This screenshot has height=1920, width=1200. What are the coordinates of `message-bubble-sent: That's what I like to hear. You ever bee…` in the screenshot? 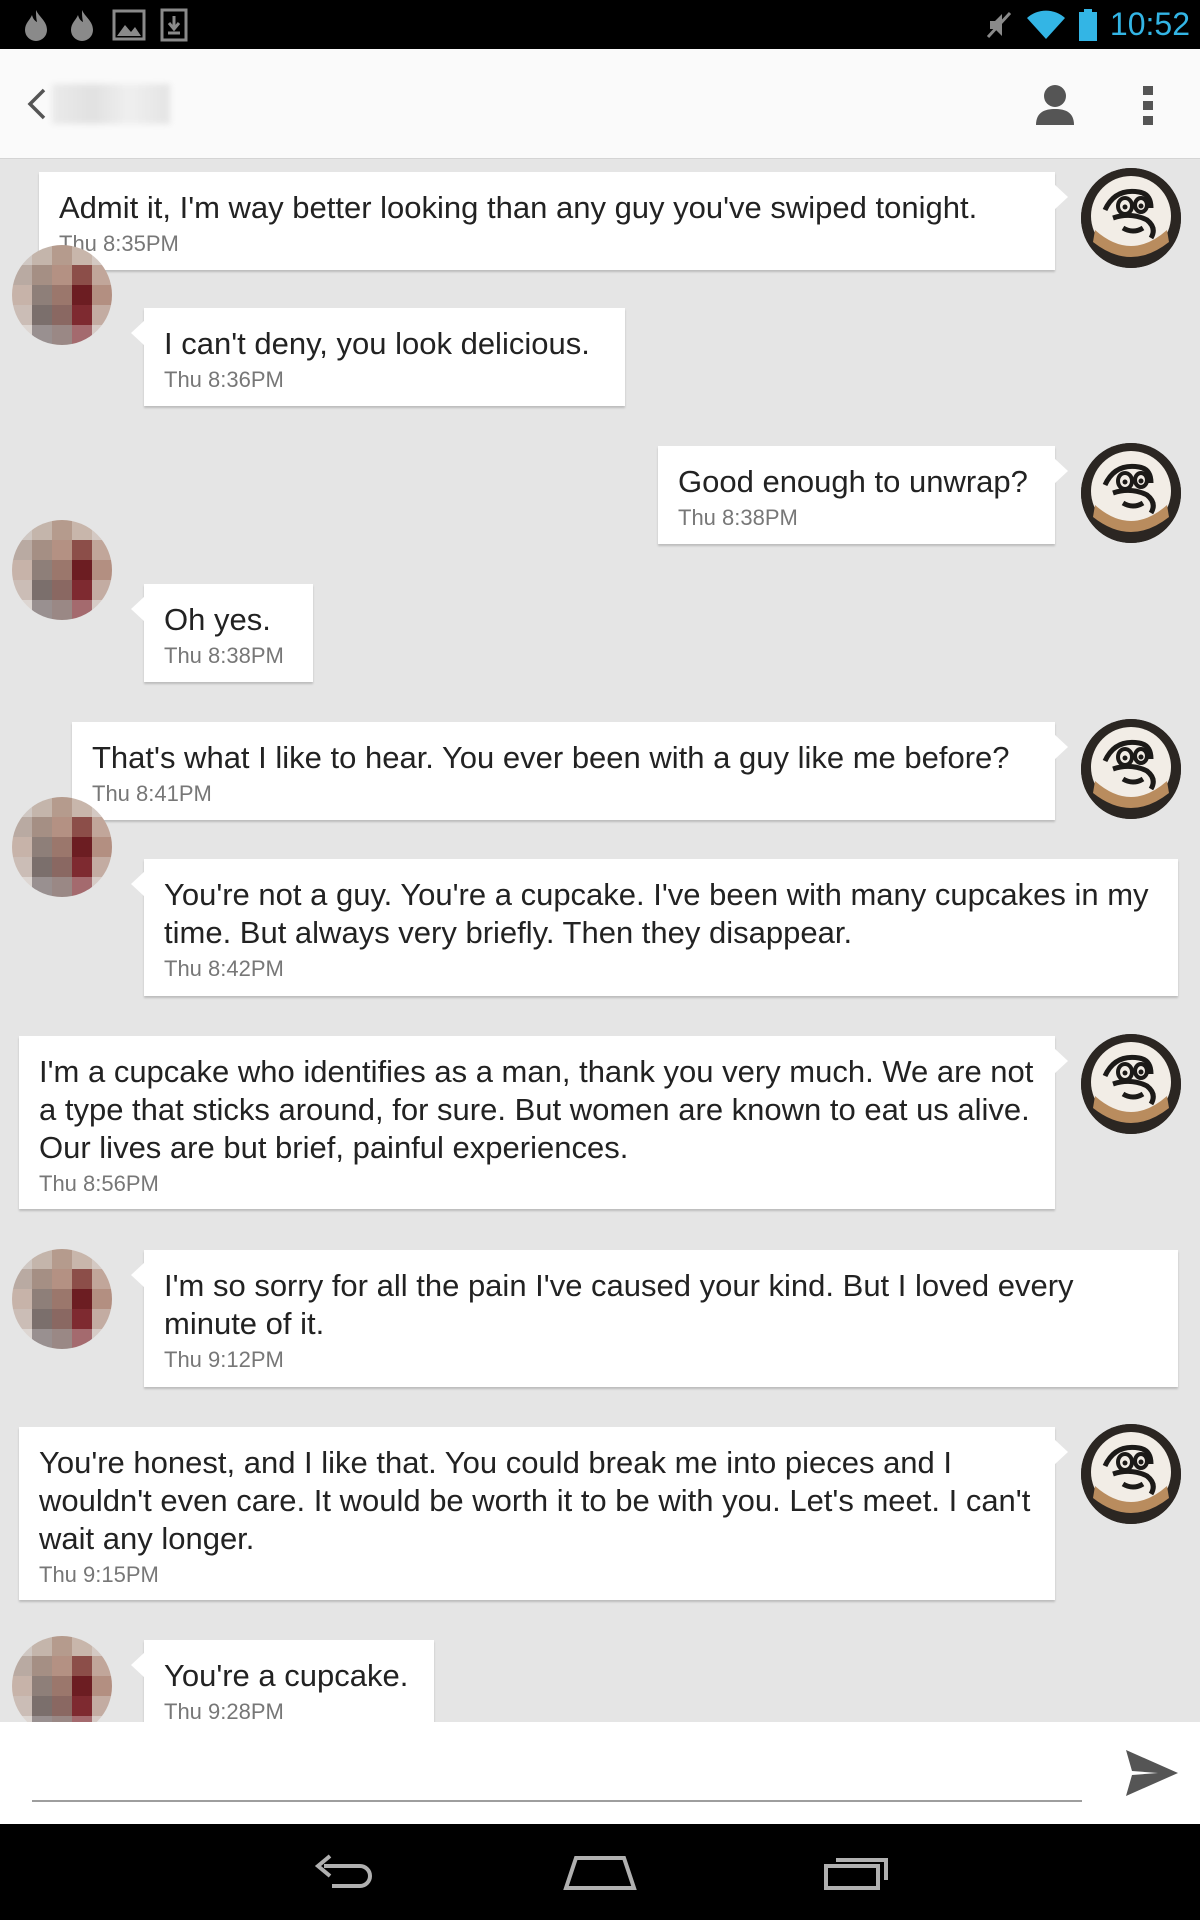 It's located at (570, 771).